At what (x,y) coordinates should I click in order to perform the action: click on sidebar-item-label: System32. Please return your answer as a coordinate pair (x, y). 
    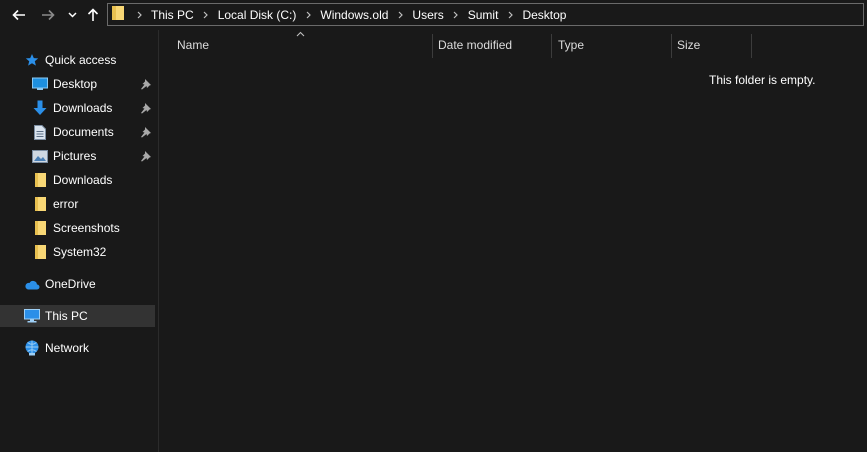
    Looking at the image, I should click on (80, 252).